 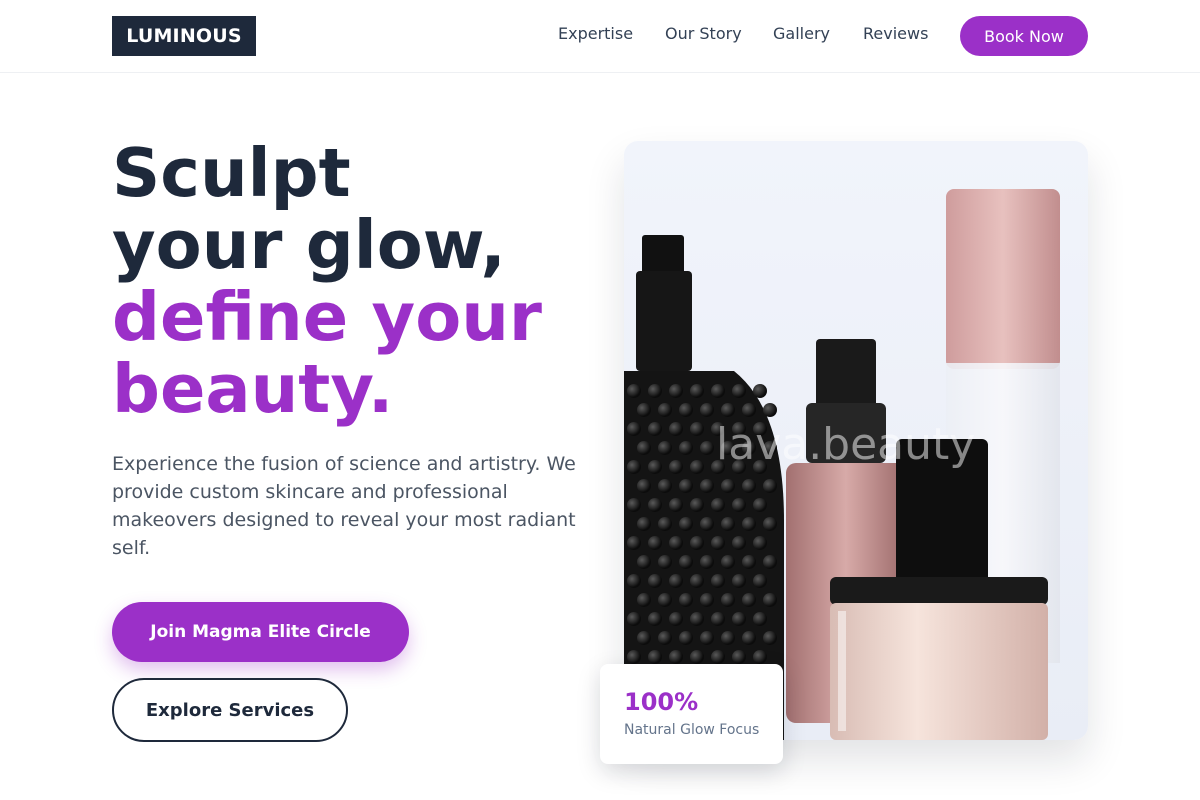 What do you see at coordinates (230, 710) in the screenshot?
I see `explore-services-button: Explore Services` at bounding box center [230, 710].